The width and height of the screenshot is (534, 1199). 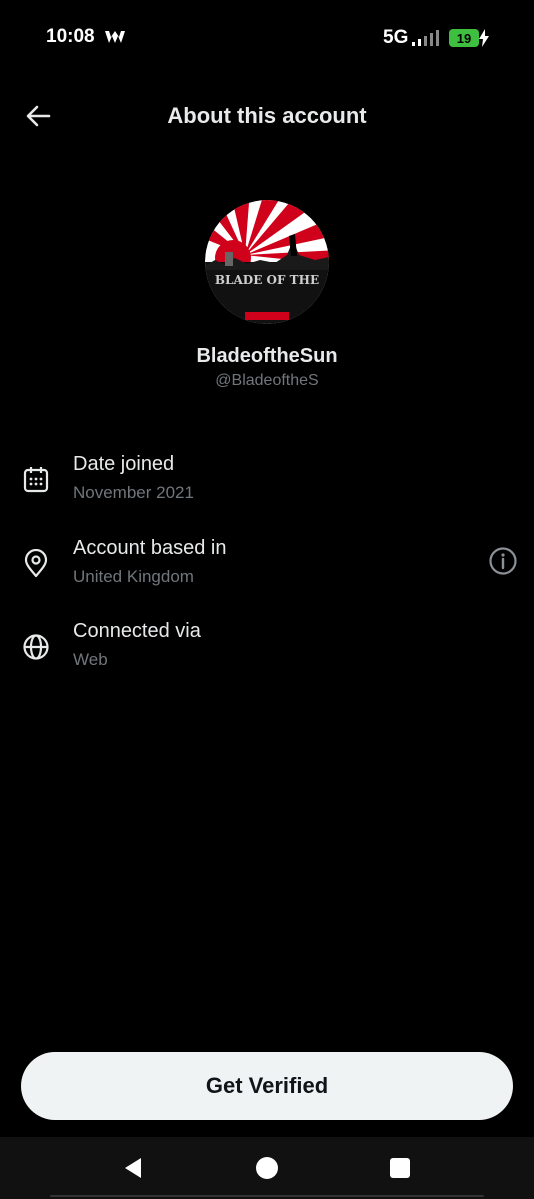 I want to click on app-notification-icon, so click(x=115, y=37).